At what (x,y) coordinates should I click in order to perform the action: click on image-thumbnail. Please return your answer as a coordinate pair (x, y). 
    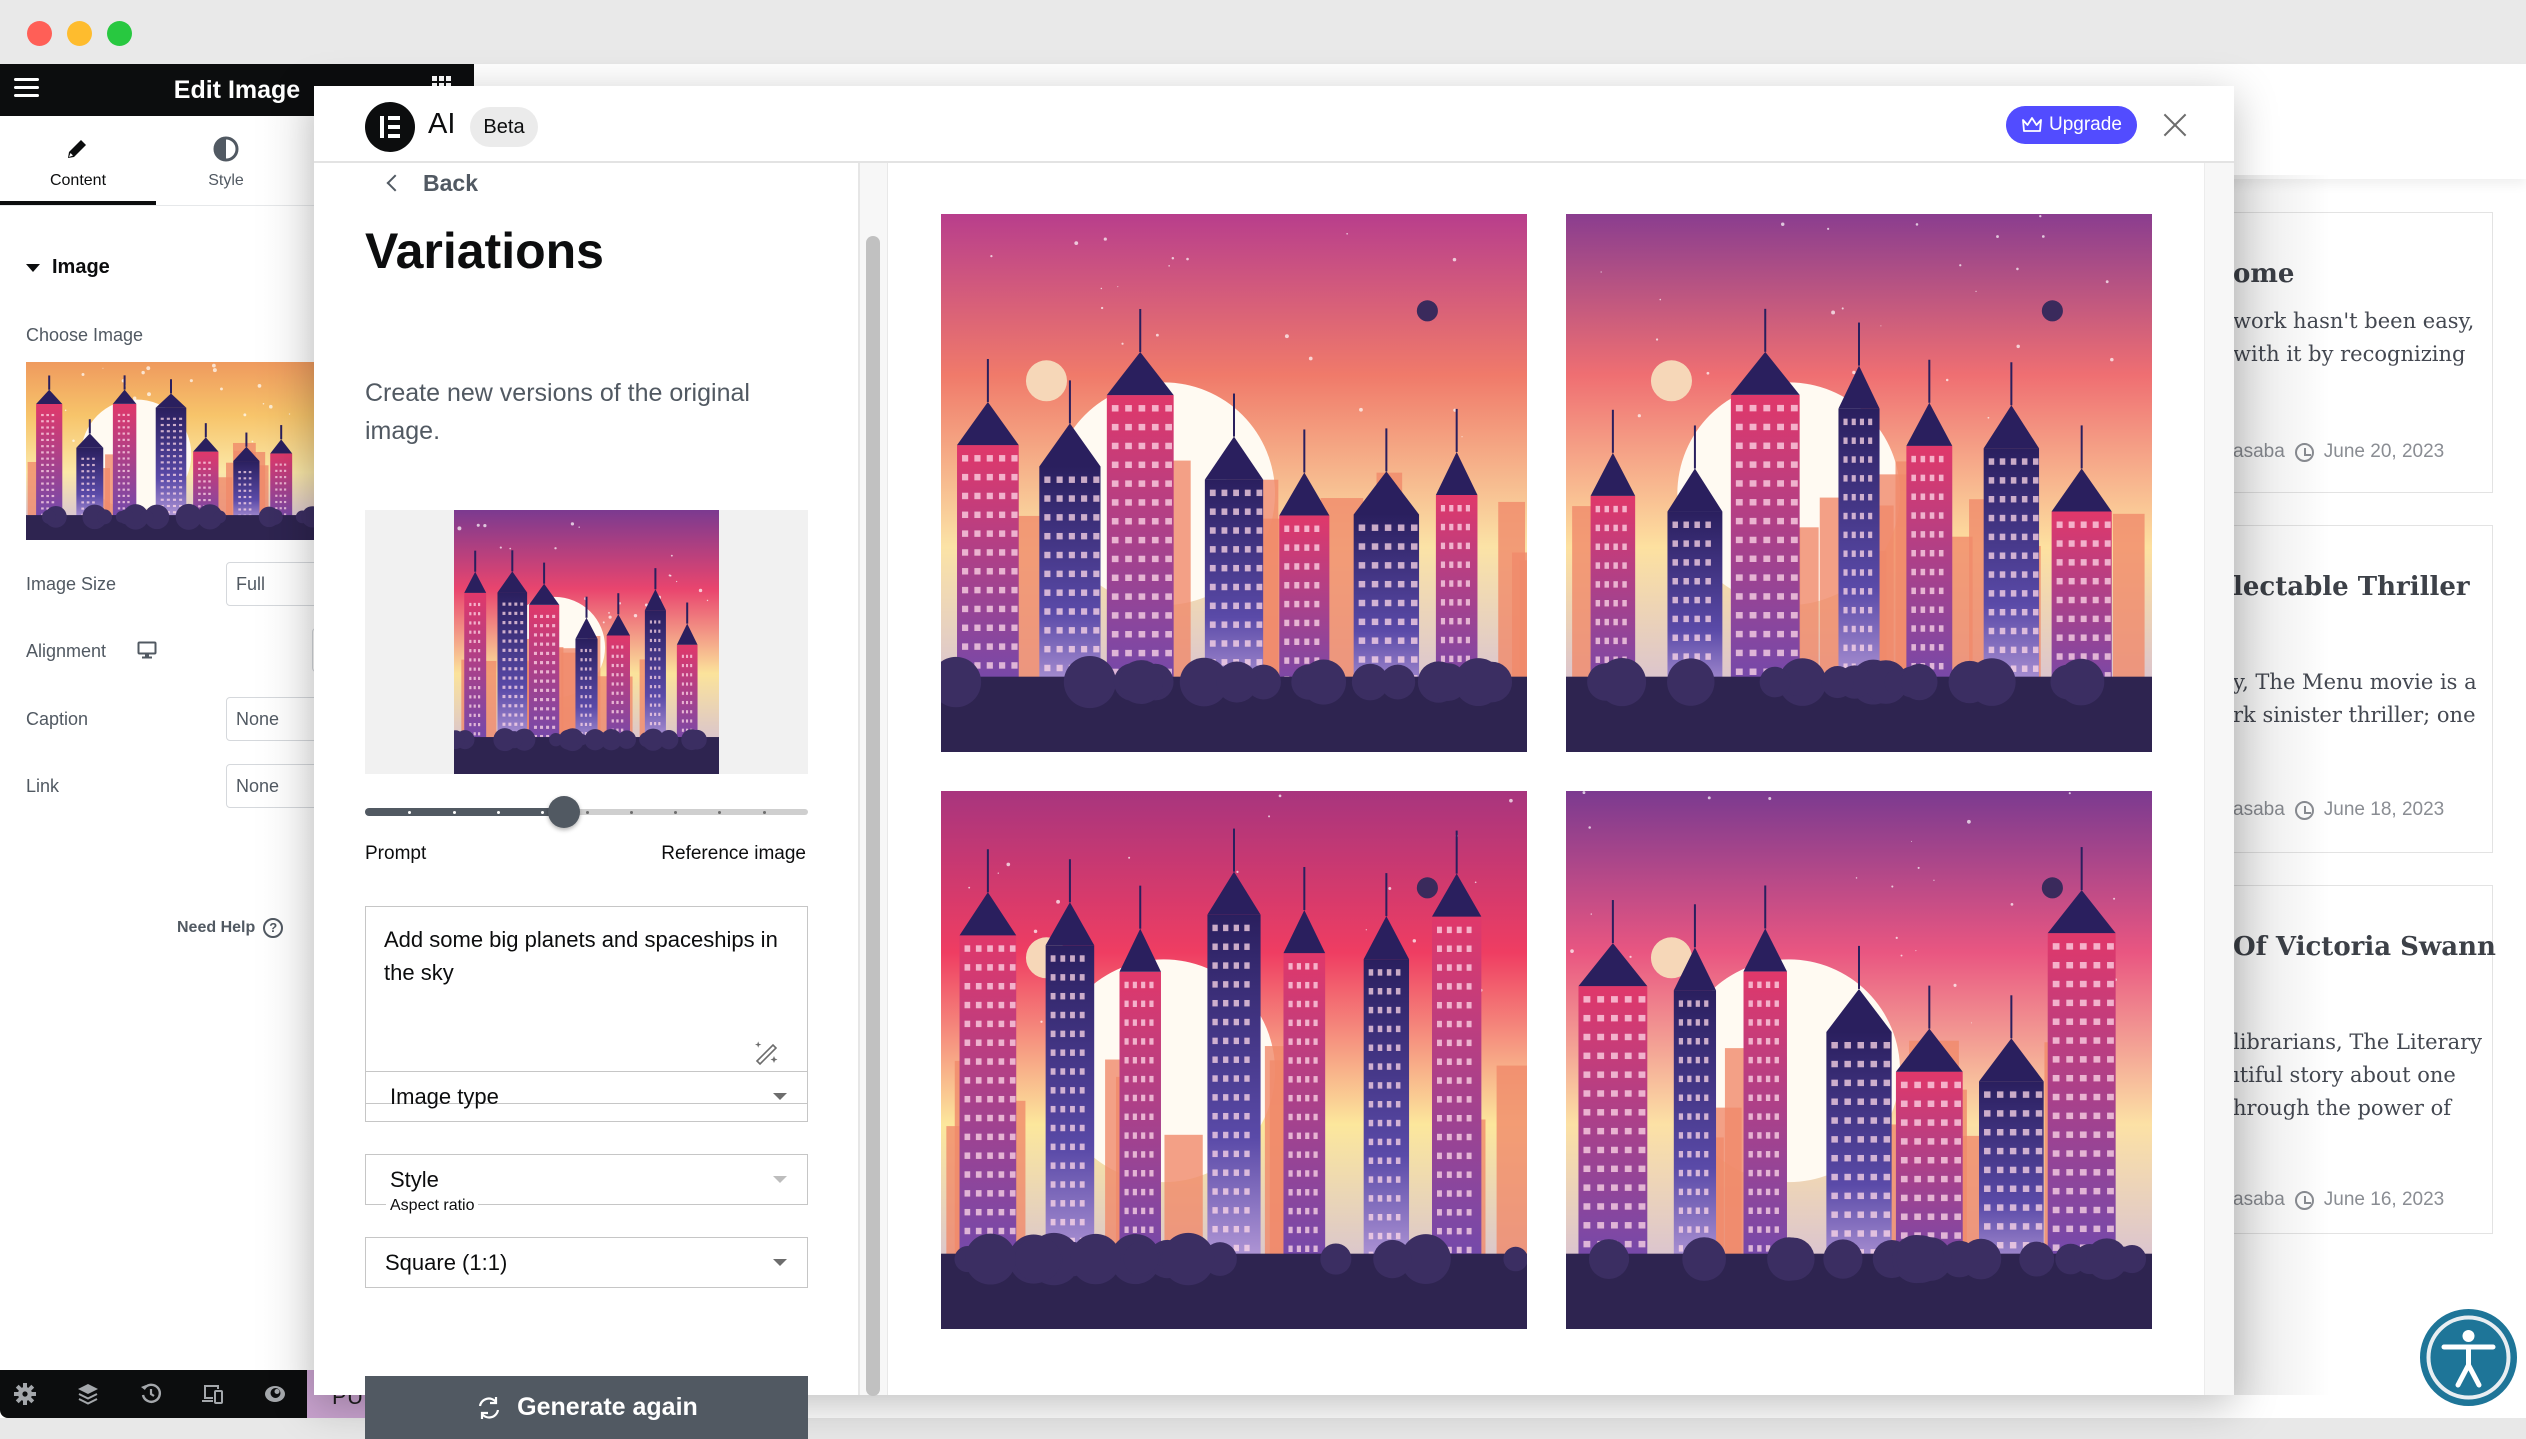
    Looking at the image, I should click on (171, 451).